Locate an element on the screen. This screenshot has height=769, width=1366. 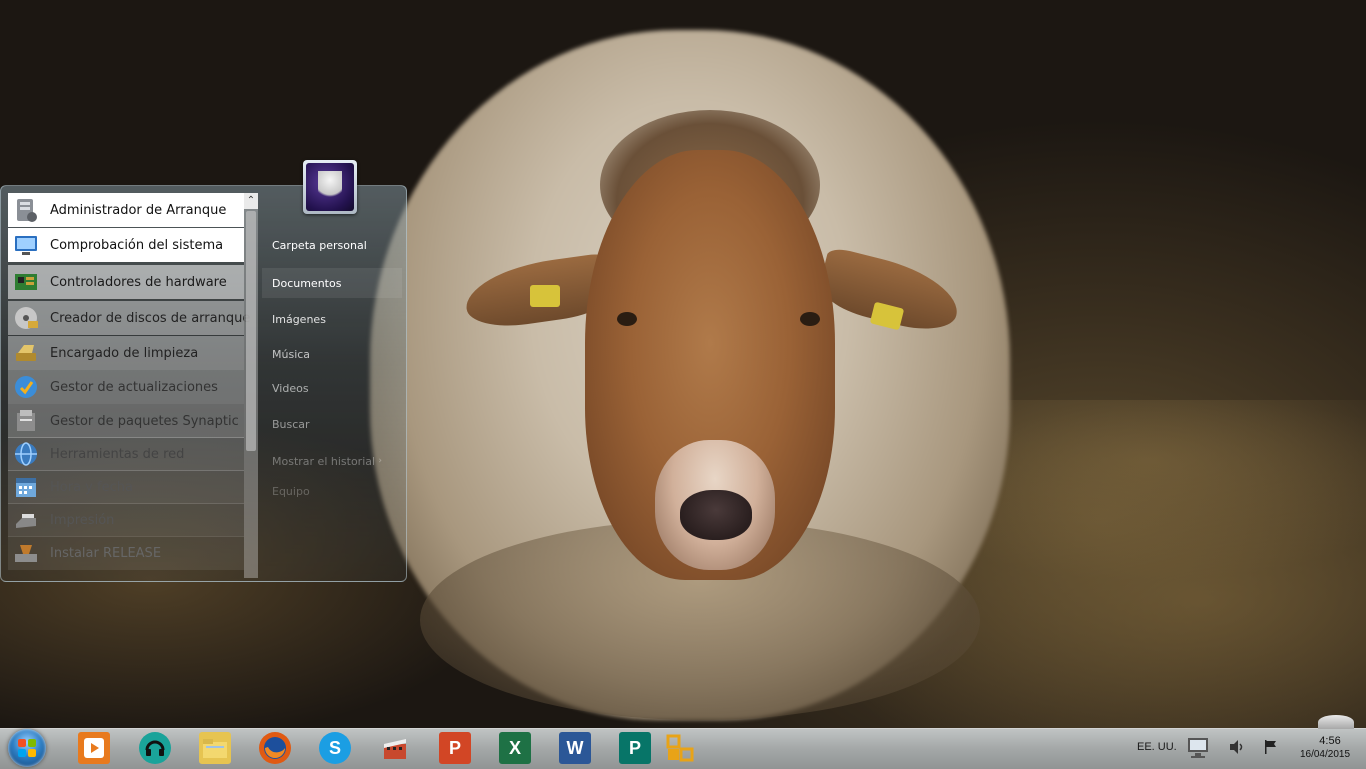
synaptic-icon is located at coordinates (26, 421).